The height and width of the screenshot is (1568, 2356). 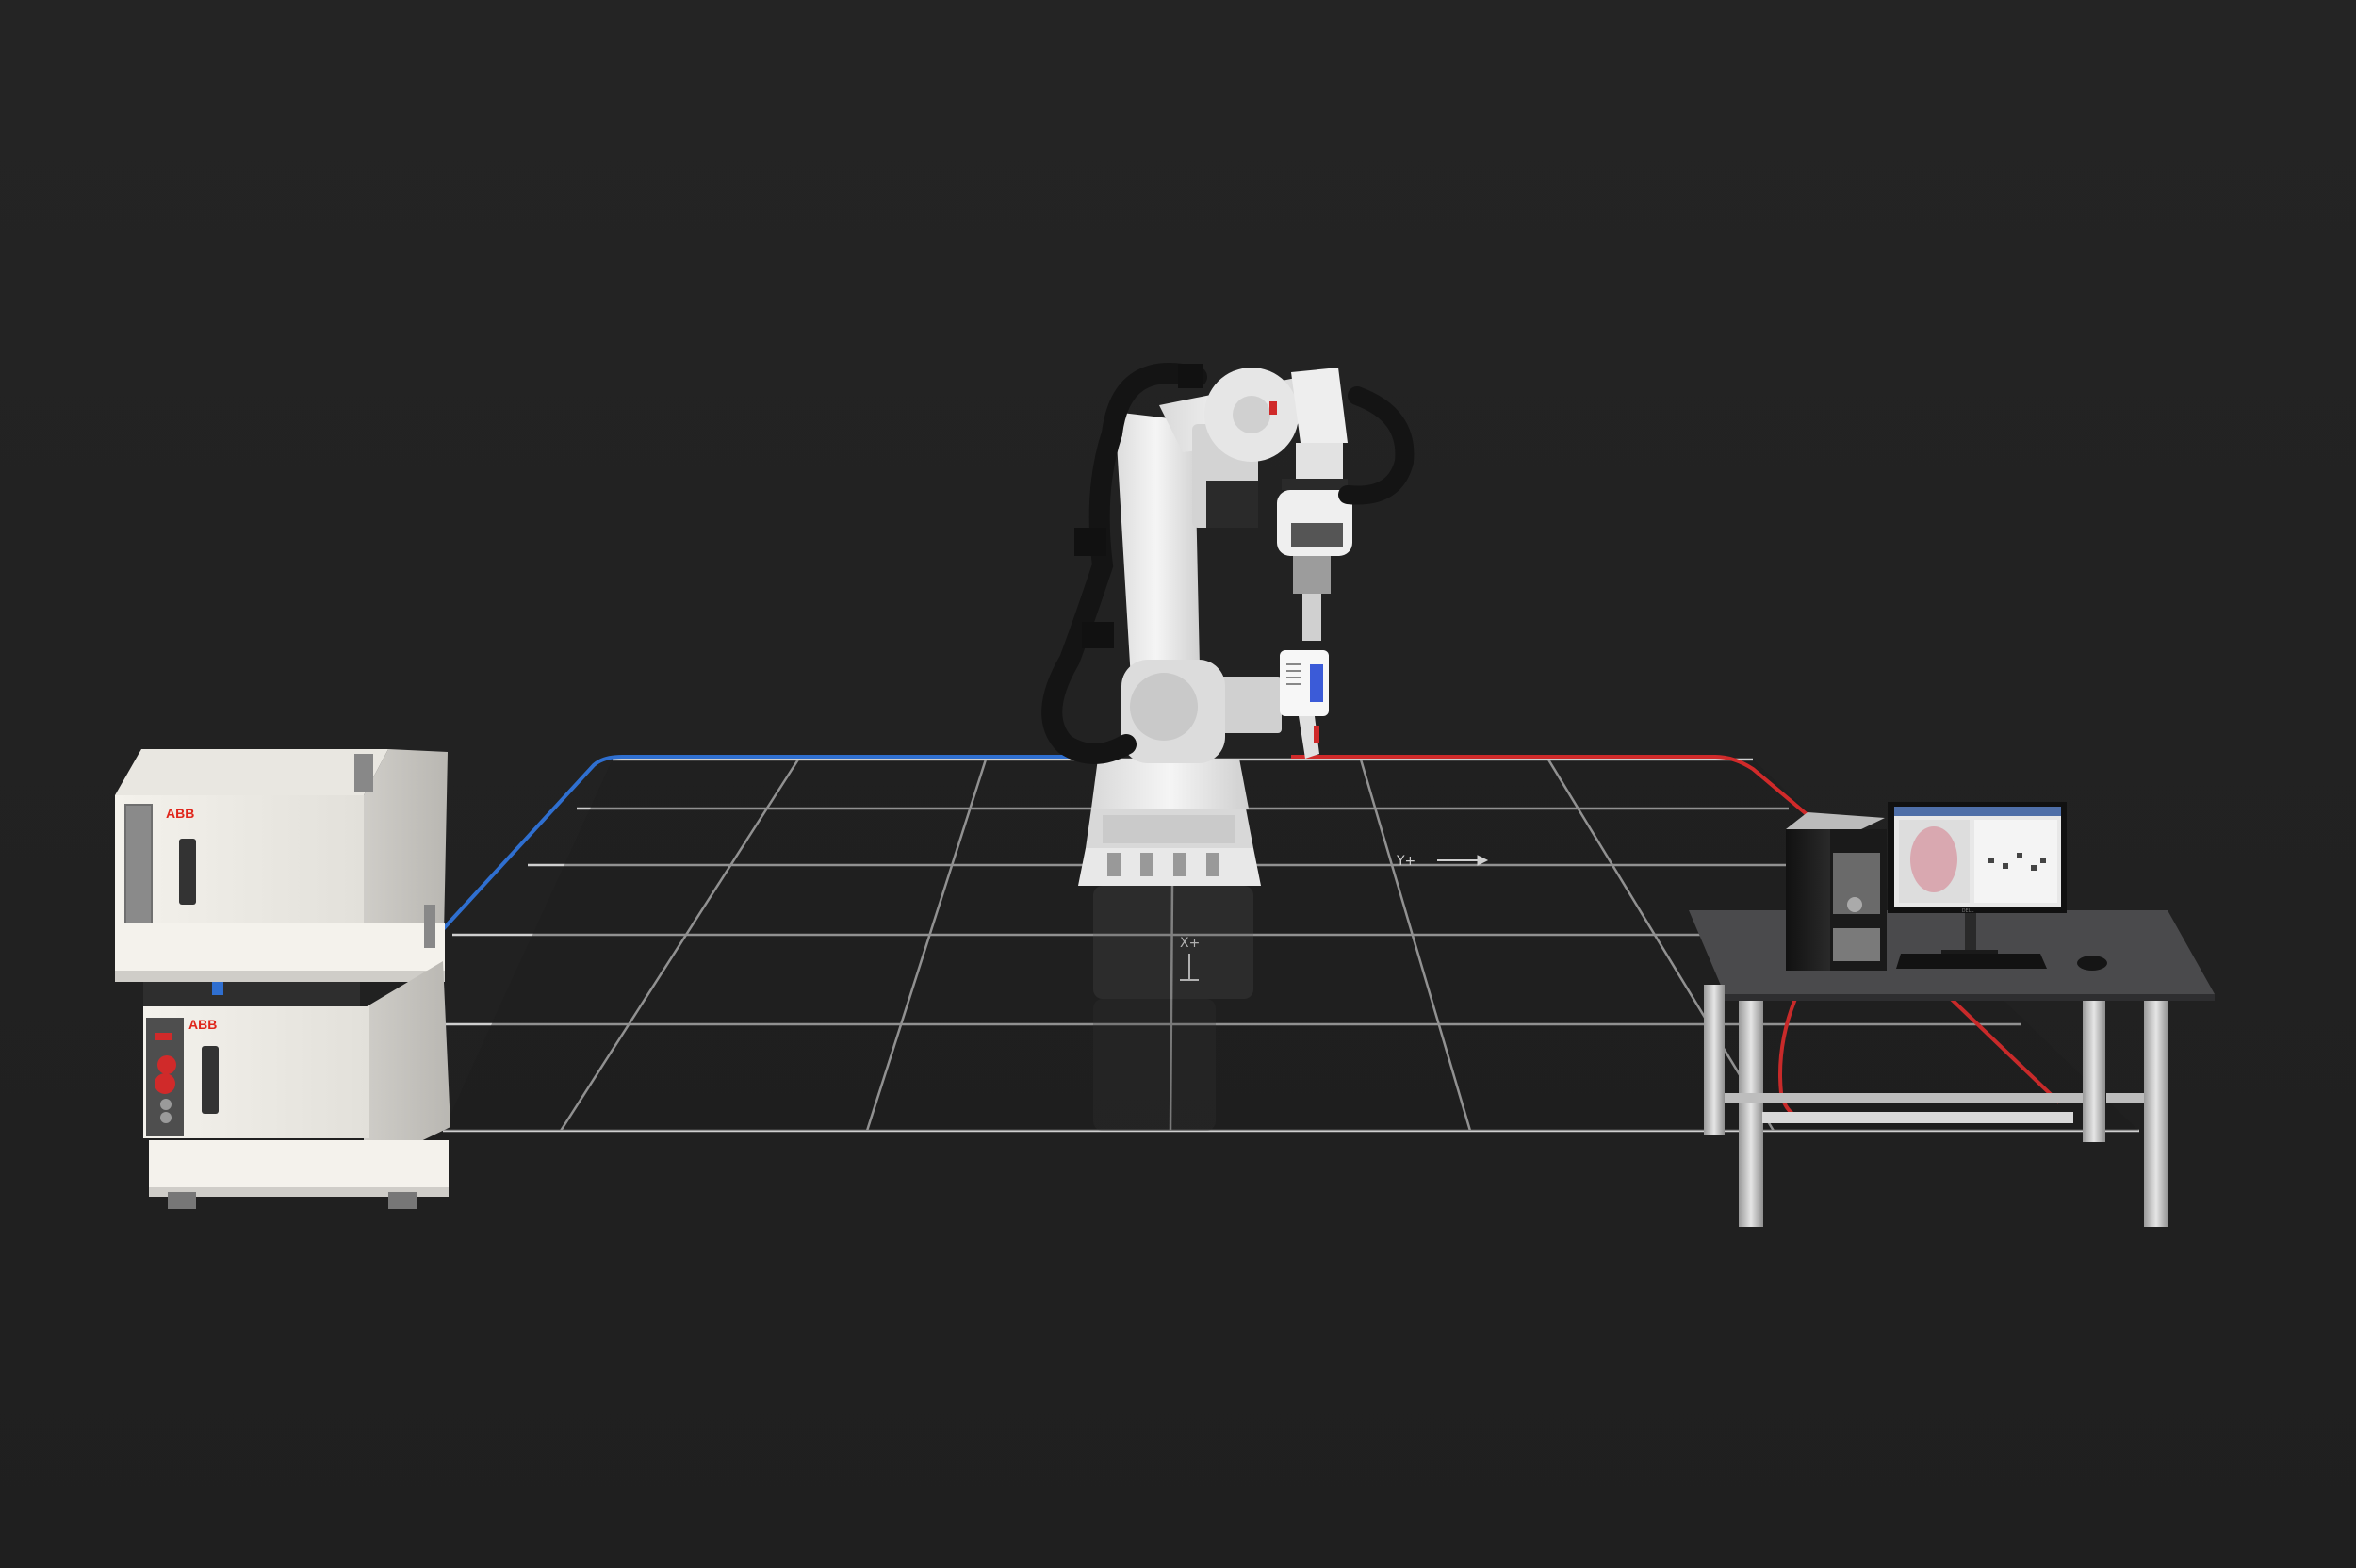 What do you see at coordinates (1751, 1114) in the screenshot?
I see `desk-leg-back-left` at bounding box center [1751, 1114].